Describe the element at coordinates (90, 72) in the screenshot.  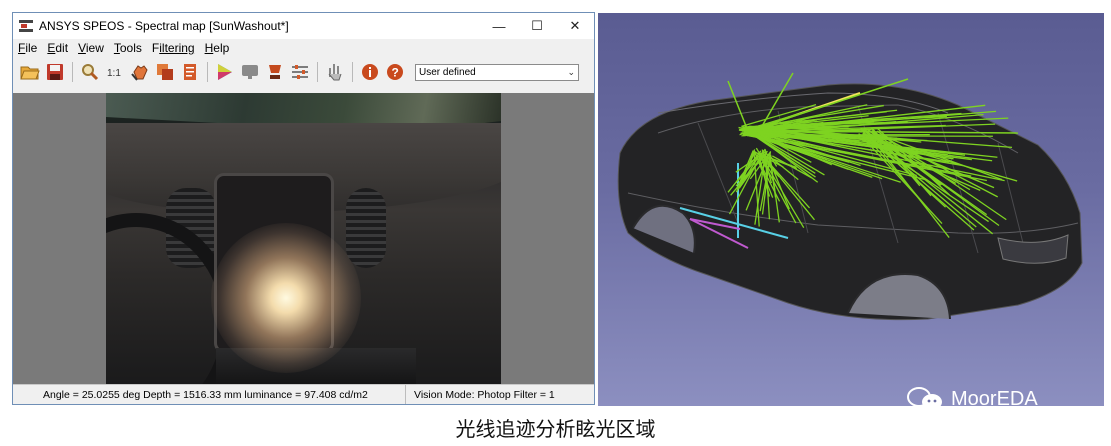
I see `zoom-icon` at that location.